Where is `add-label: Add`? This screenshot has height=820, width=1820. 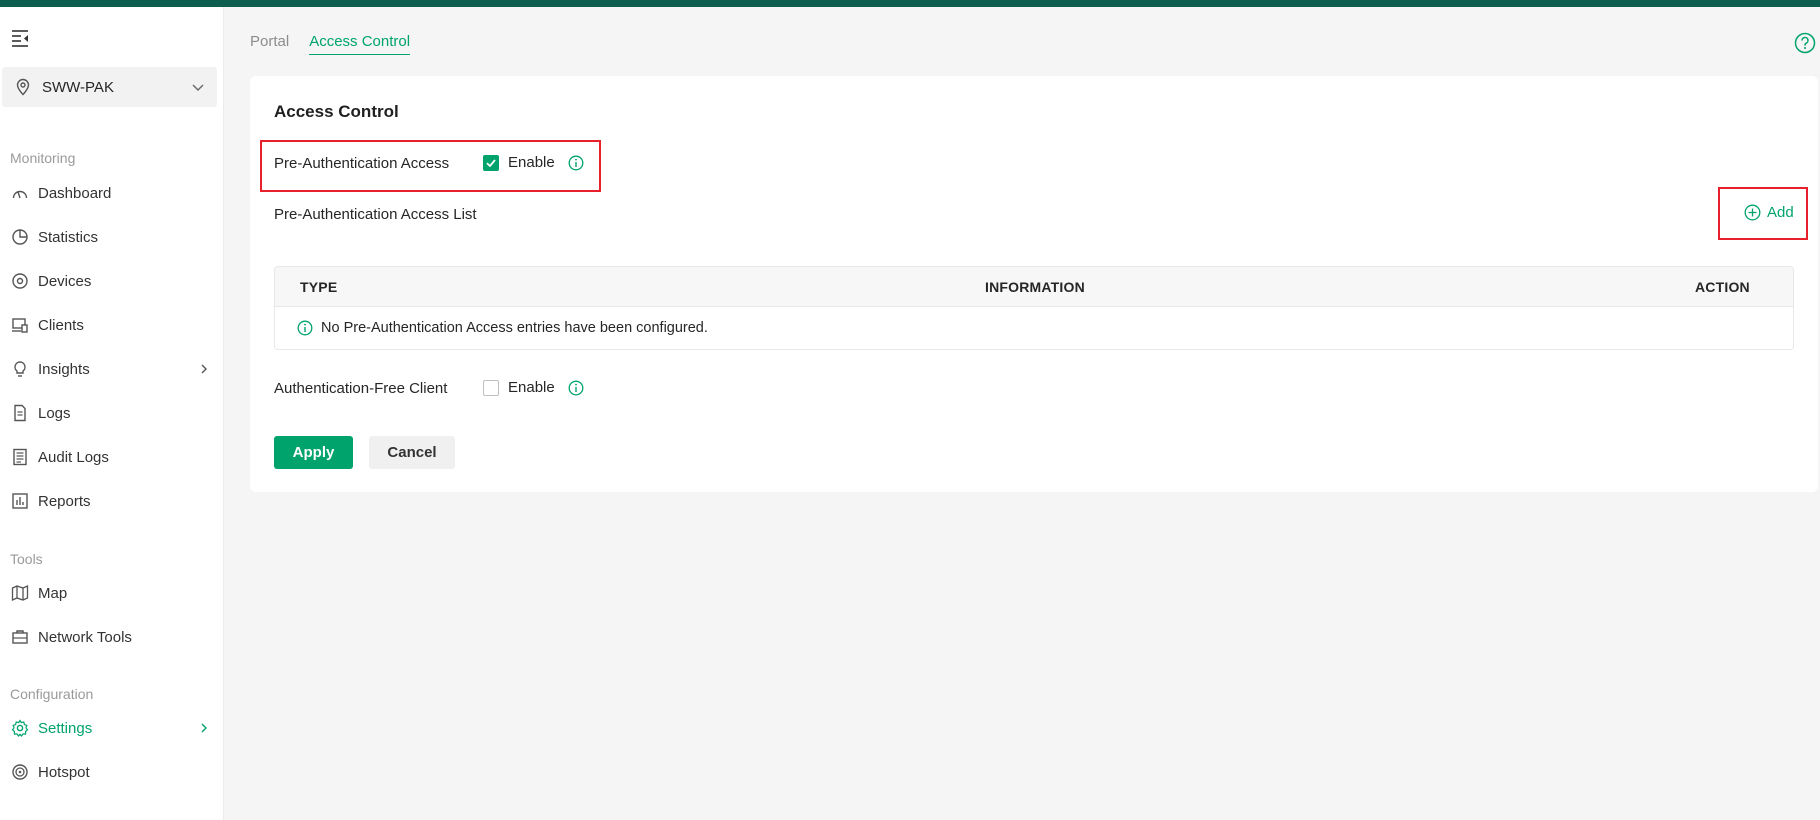
add-label: Add is located at coordinates (1780, 212).